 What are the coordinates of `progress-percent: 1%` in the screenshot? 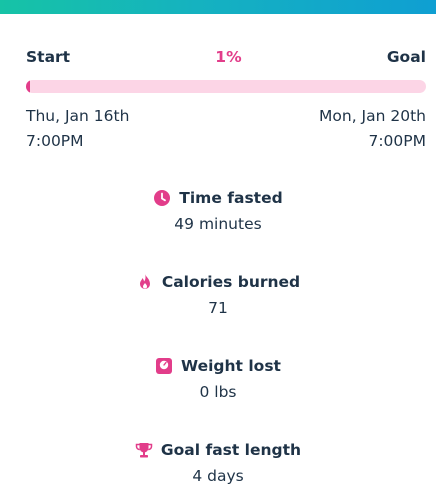 It's located at (228, 57).